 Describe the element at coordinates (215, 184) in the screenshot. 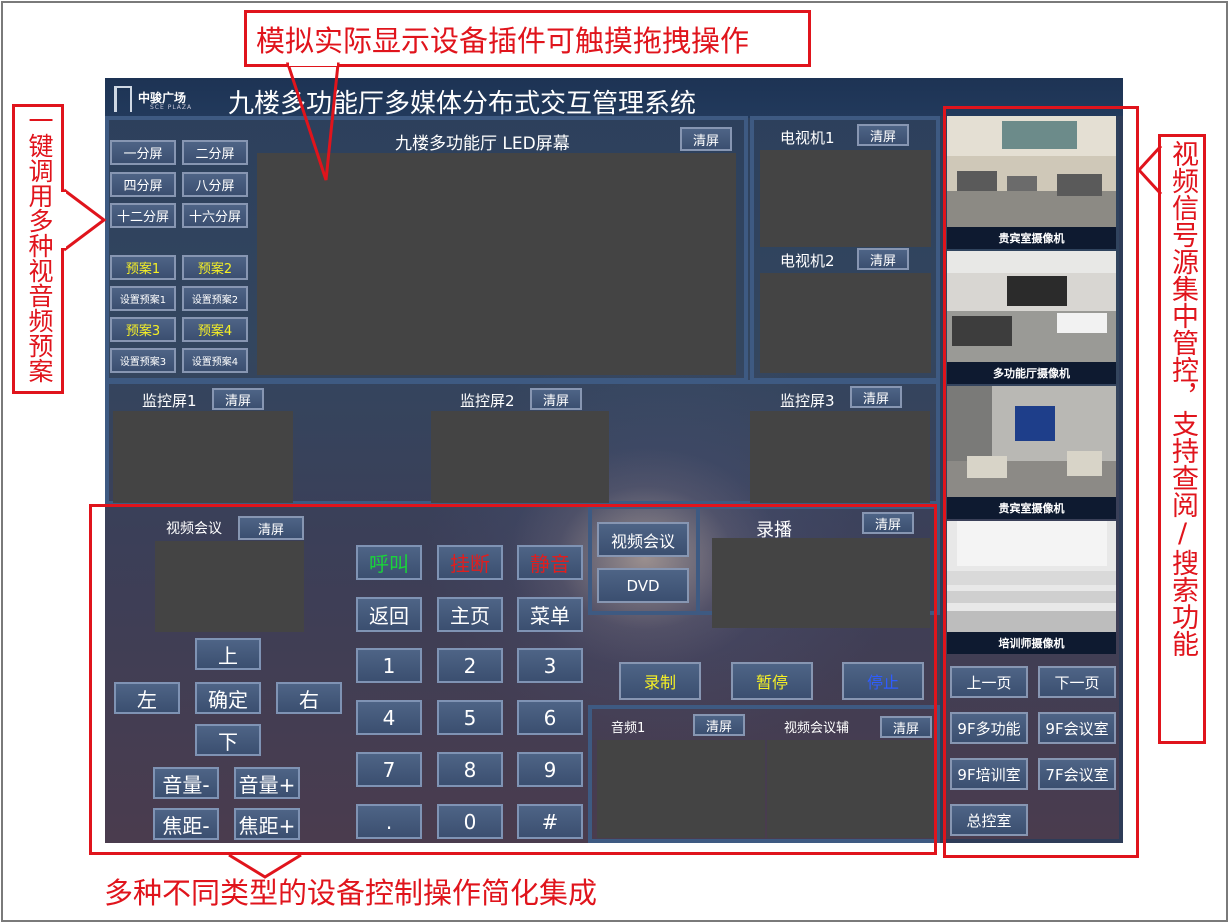

I see `layout-8-button: 八分屏` at that location.